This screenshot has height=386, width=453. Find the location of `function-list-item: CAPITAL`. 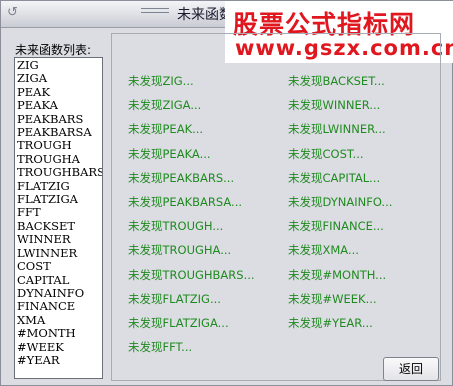

function-list-item: CAPITAL is located at coordinates (58, 280).